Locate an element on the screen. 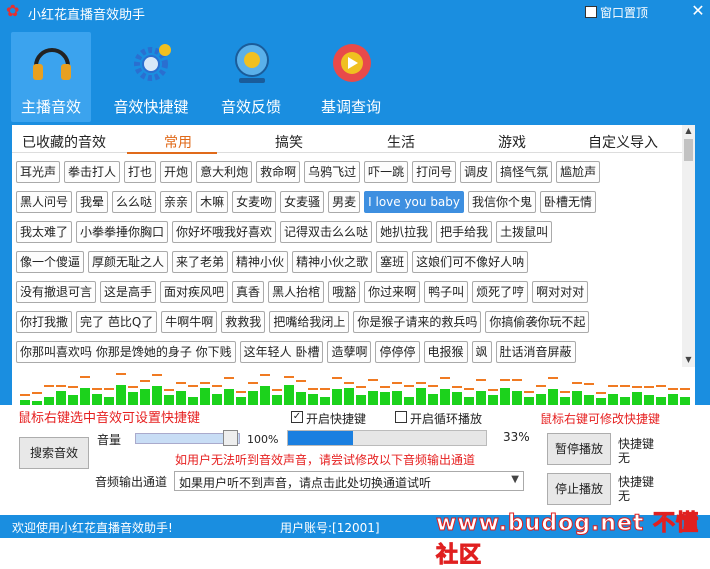 This screenshot has height=569, width=710. tool-feedback: 音效反馈 is located at coordinates (251, 77).